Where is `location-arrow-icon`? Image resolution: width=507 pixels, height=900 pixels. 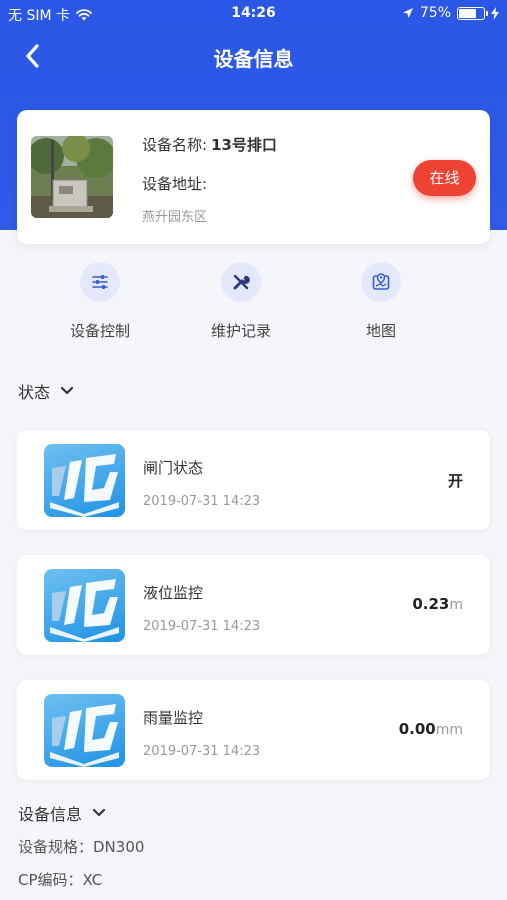
location-arrow-icon is located at coordinates (407, 13).